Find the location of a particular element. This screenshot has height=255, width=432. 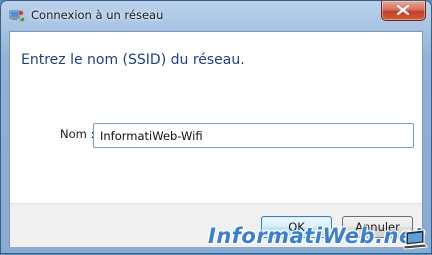

network-connection-icon is located at coordinates (17, 16).